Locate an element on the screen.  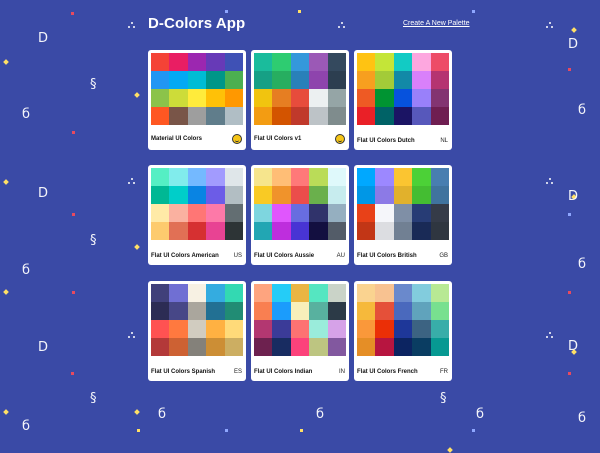
palette-card-french: Flat UI Colors French FR is located at coordinates (403, 331).